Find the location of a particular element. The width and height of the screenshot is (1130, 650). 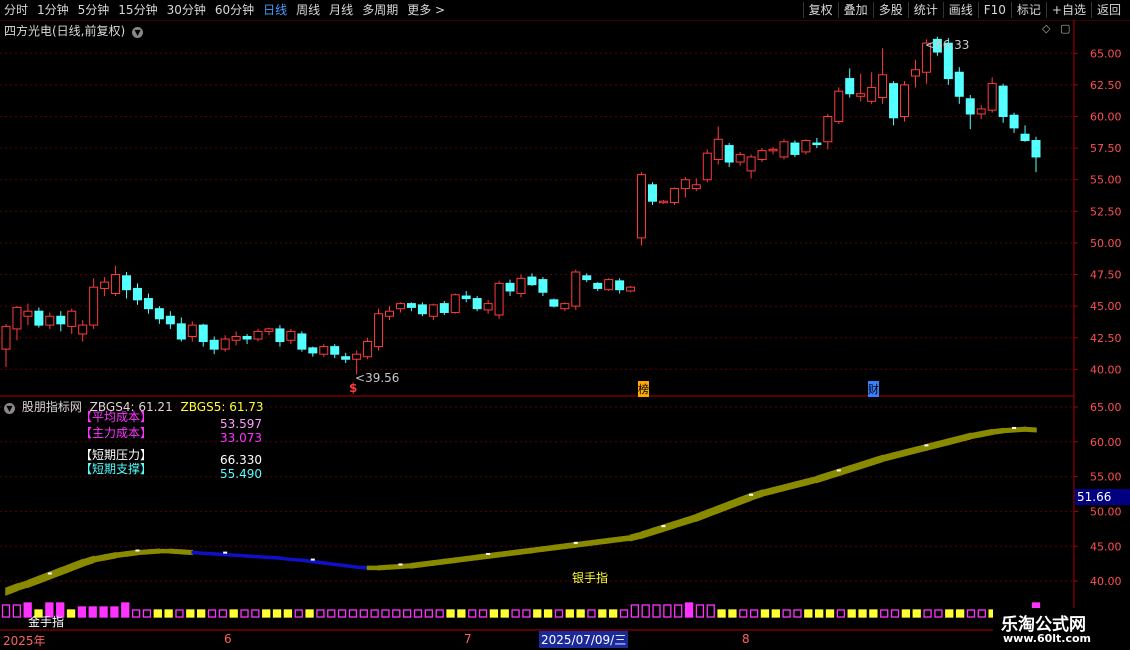

action-button-3: 统计 is located at coordinates (925, 10).